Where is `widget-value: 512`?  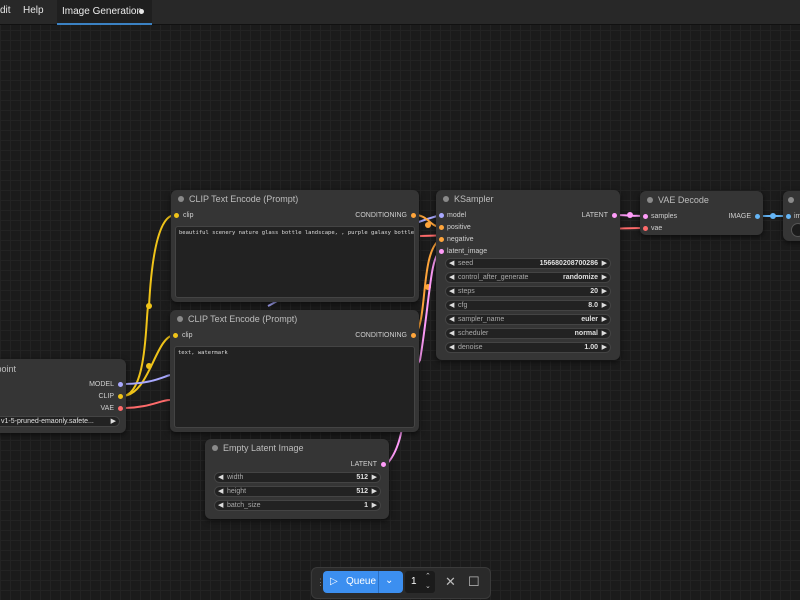
widget-value: 512 is located at coordinates (362, 477).